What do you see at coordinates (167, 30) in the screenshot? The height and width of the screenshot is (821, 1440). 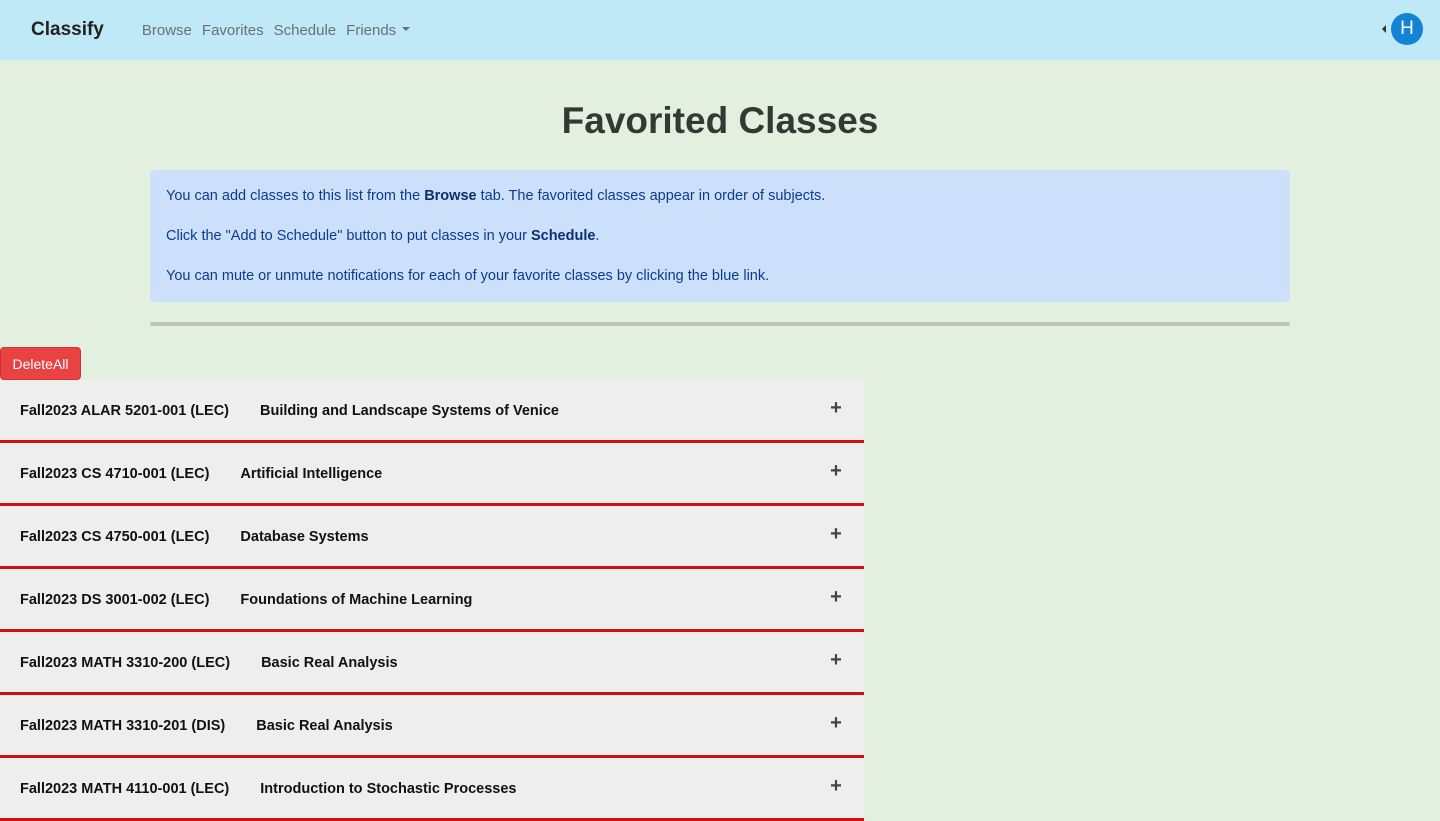 I see `nav-link-browse: Browse` at bounding box center [167, 30].